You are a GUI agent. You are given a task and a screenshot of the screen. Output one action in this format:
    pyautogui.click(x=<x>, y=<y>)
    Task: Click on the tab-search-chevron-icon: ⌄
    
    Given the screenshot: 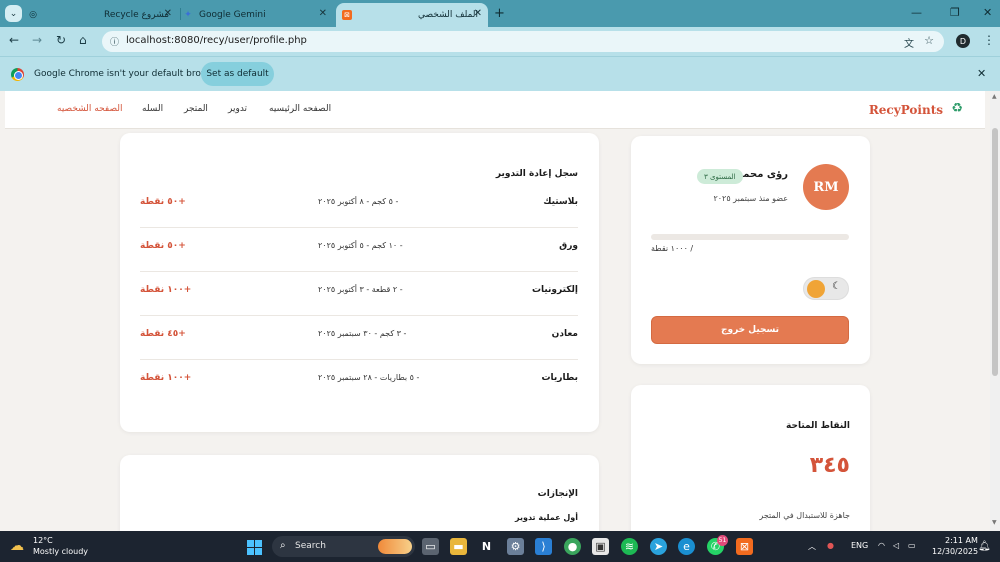 What is the action you would take?
    pyautogui.click(x=13, y=13)
    